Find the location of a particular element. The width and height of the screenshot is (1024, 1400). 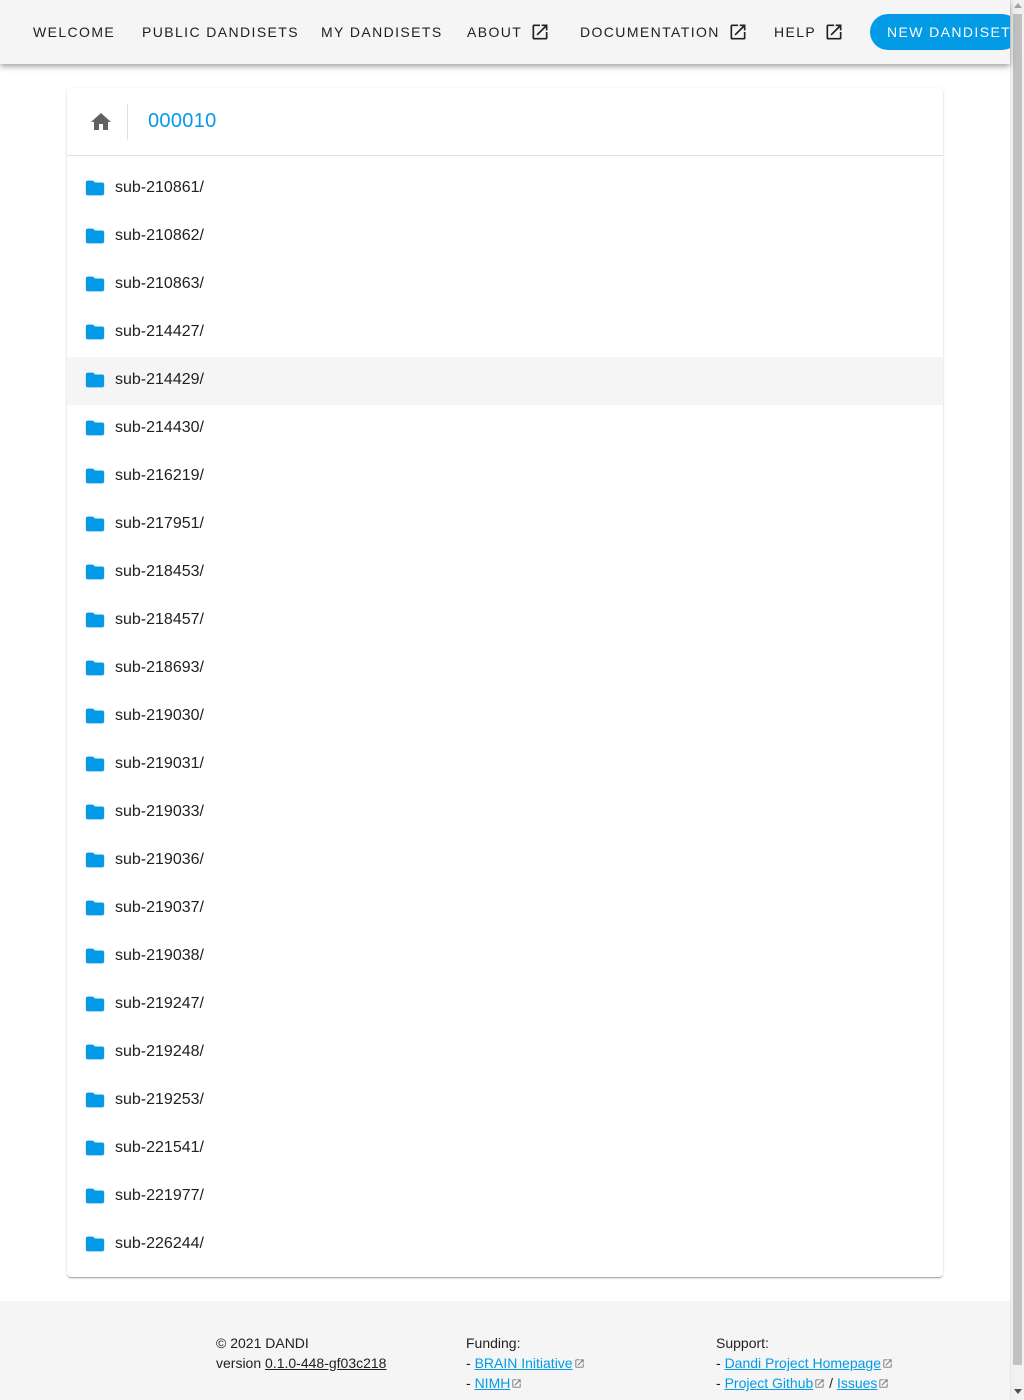

folder-row: sub-210861/ is located at coordinates (505, 189).